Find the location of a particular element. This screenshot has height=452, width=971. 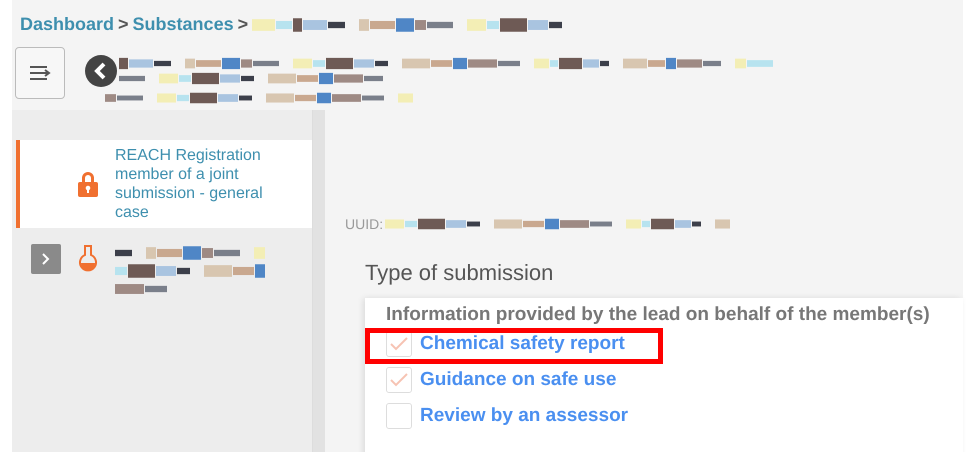

checkbox-label: Chemical safety report is located at coordinates (522, 344).